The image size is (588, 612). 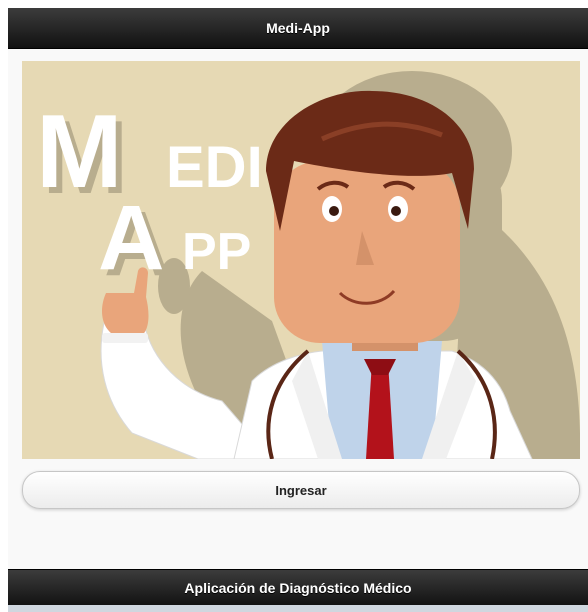 What do you see at coordinates (4, 306) in the screenshot?
I see `window-left-edge` at bounding box center [4, 306].